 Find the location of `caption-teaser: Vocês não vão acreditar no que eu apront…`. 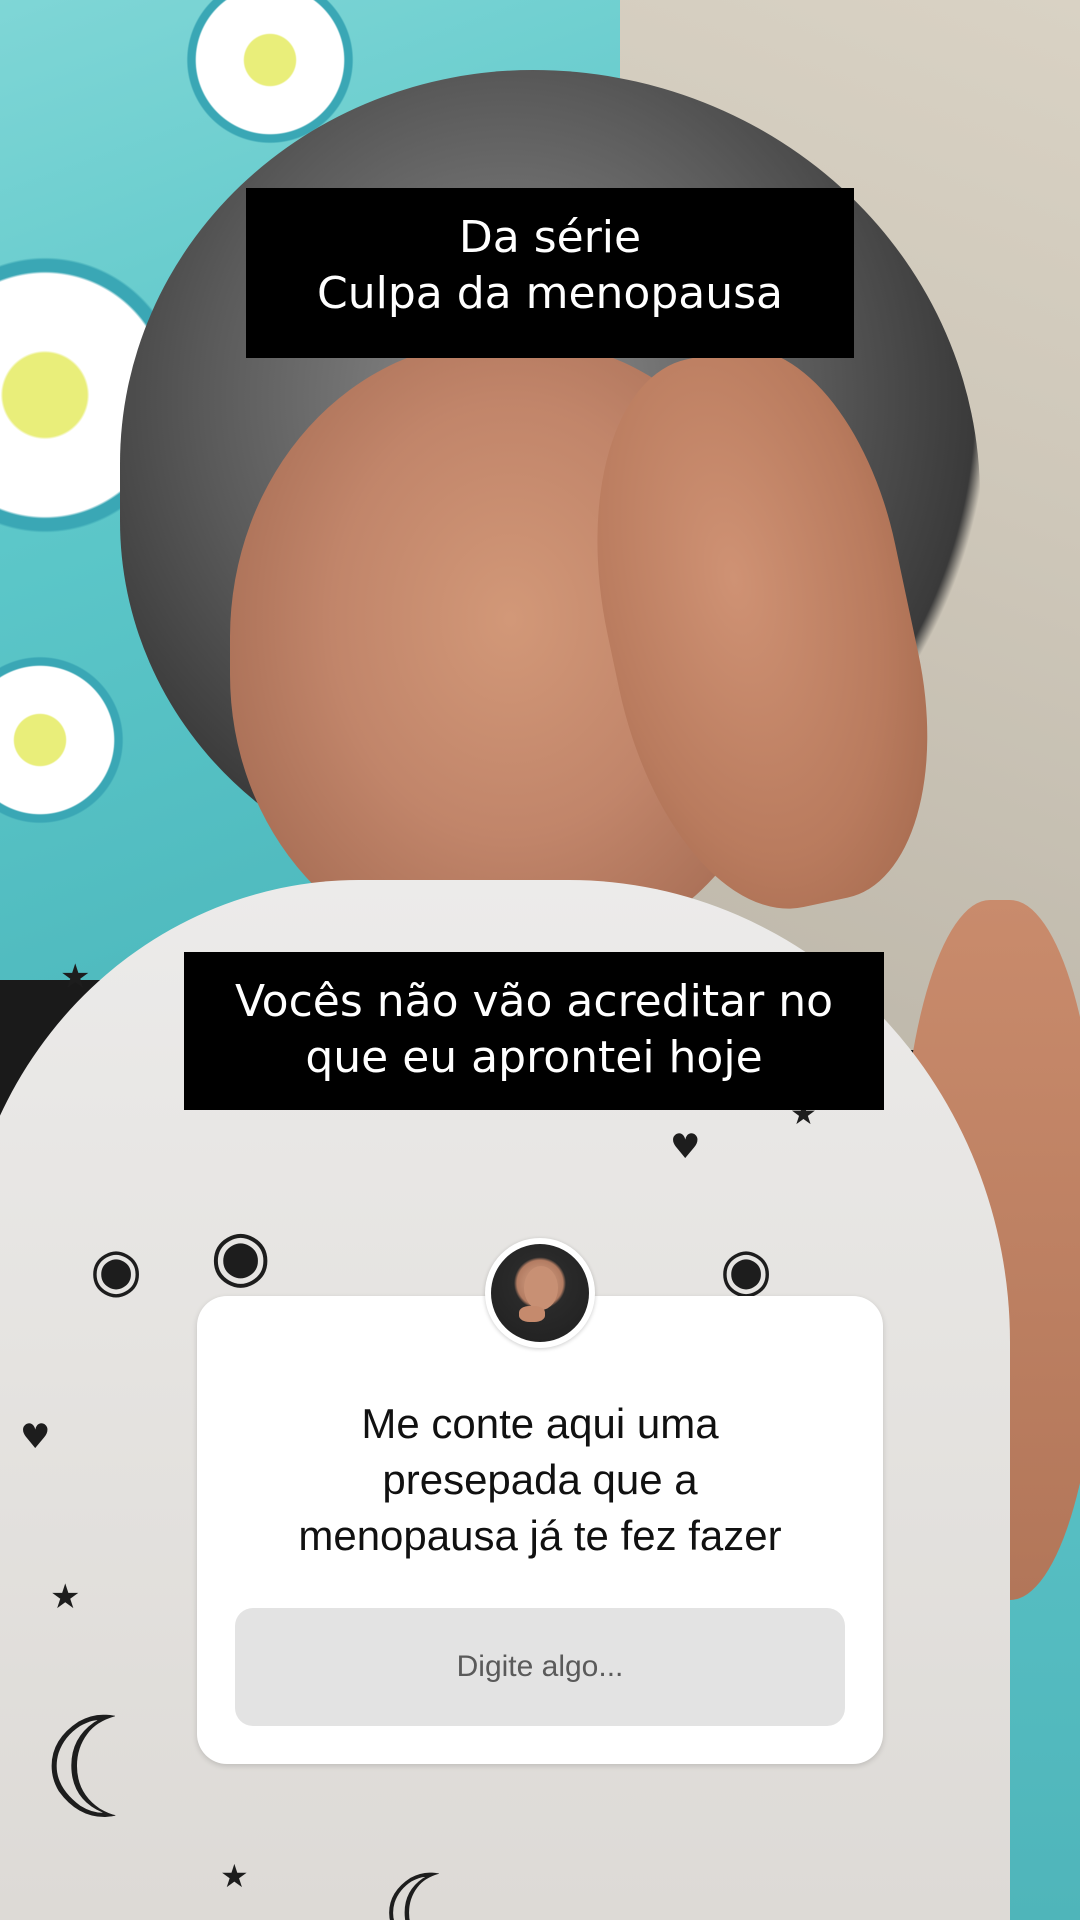

caption-teaser: Vocês não vão acreditar no que eu apront… is located at coordinates (534, 1031).